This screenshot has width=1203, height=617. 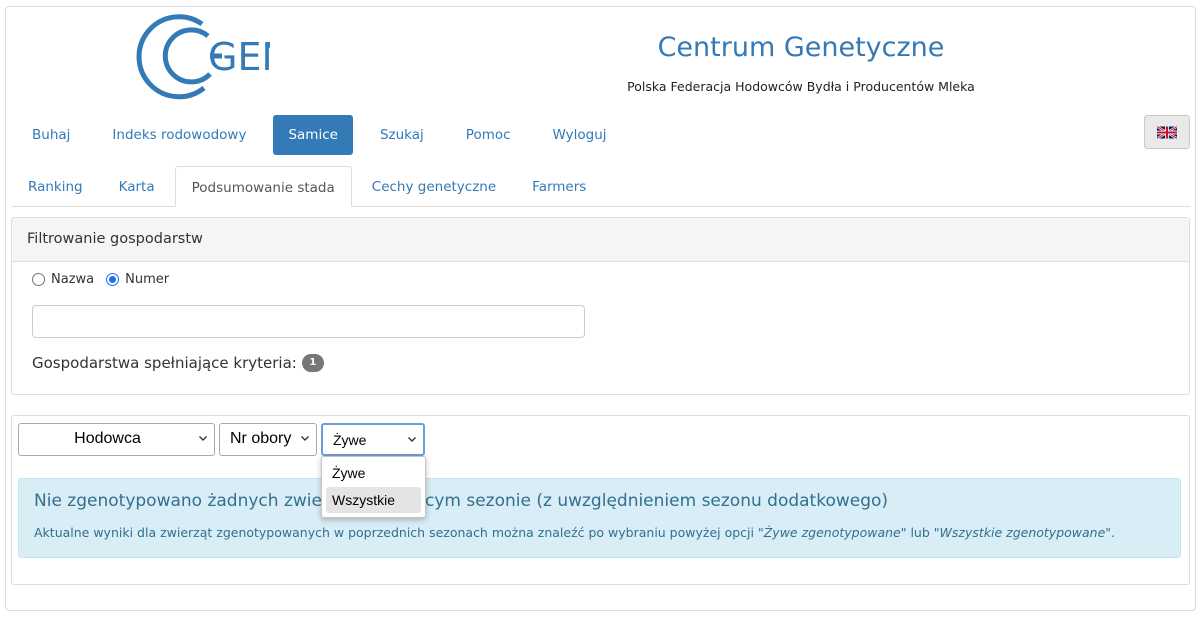 What do you see at coordinates (113, 279) in the screenshot?
I see `radio-numer` at bounding box center [113, 279].